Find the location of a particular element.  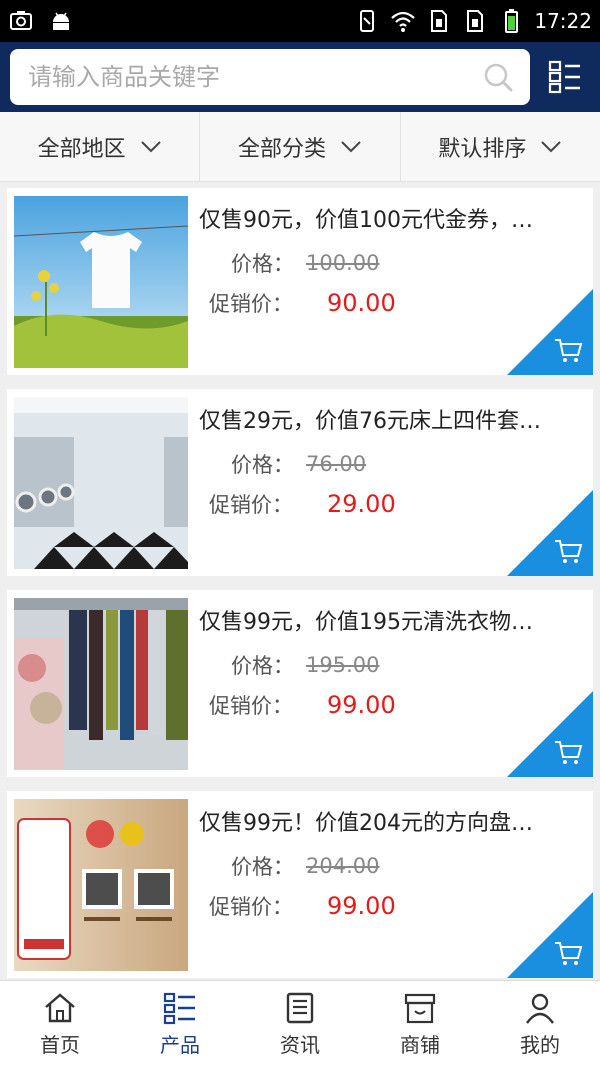

header is located at coordinates (300, 77).